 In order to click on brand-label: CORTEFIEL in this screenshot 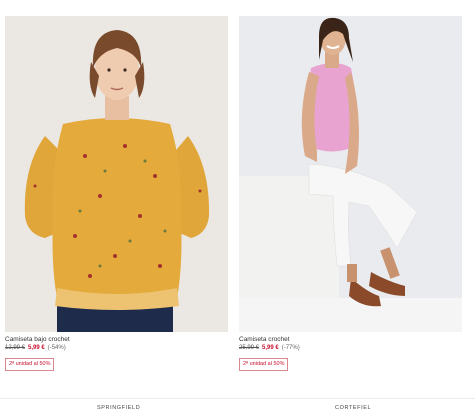, I will do `click(353, 408)`.